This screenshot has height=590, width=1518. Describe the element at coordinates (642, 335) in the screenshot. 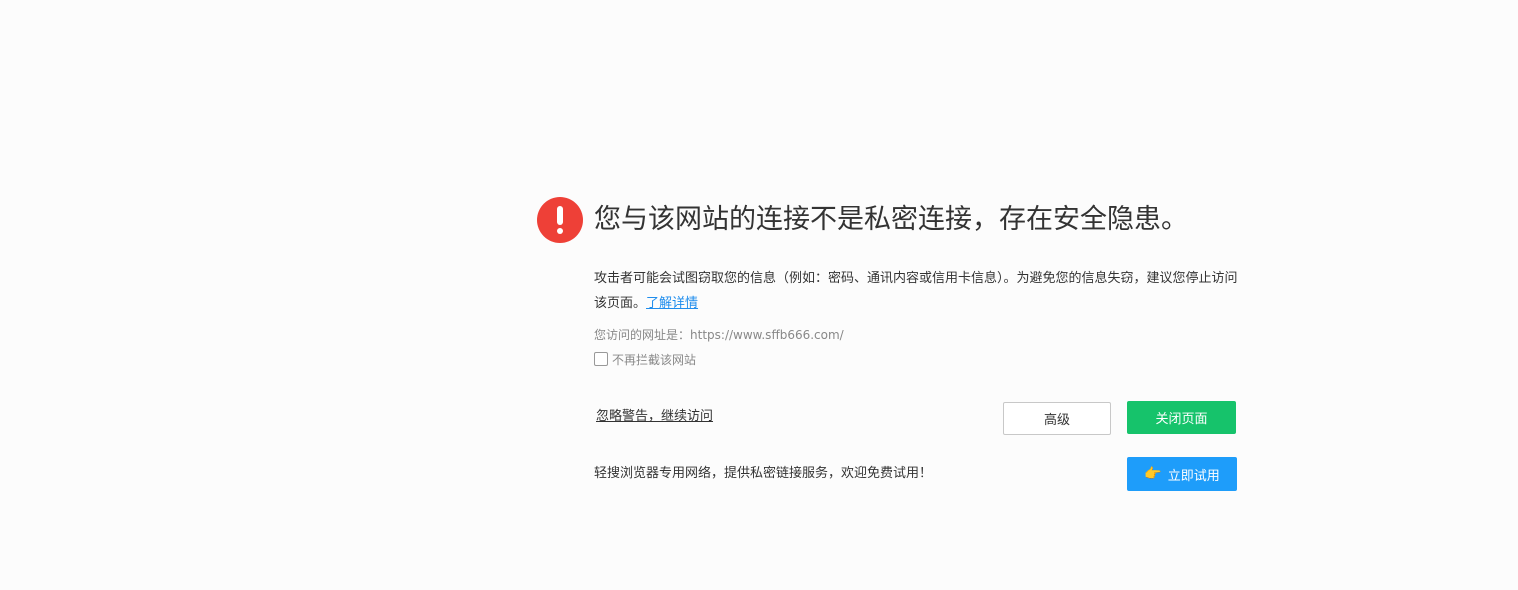

I see `url-label: 您访问的网址是：` at that location.